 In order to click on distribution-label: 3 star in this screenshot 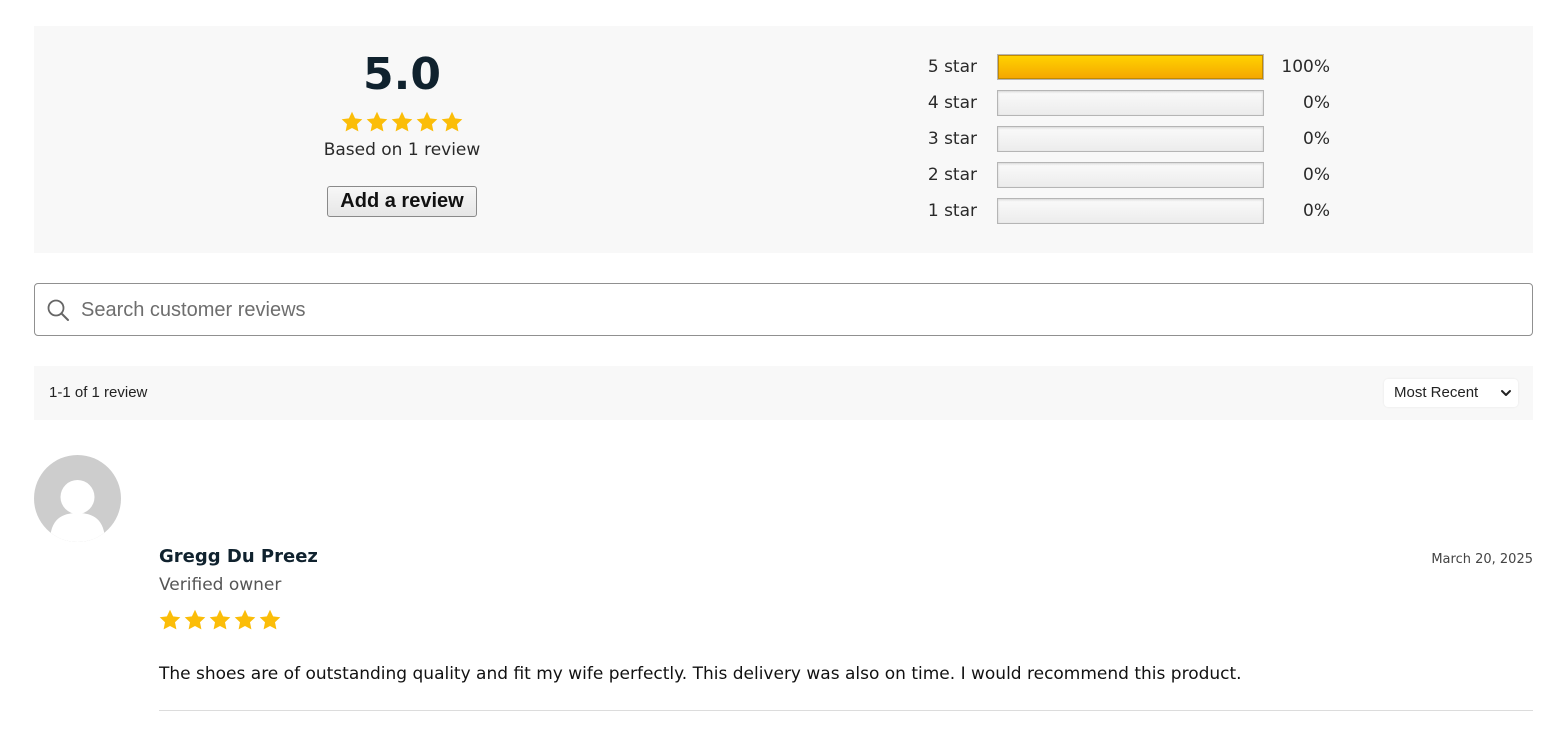, I will do `click(952, 139)`.